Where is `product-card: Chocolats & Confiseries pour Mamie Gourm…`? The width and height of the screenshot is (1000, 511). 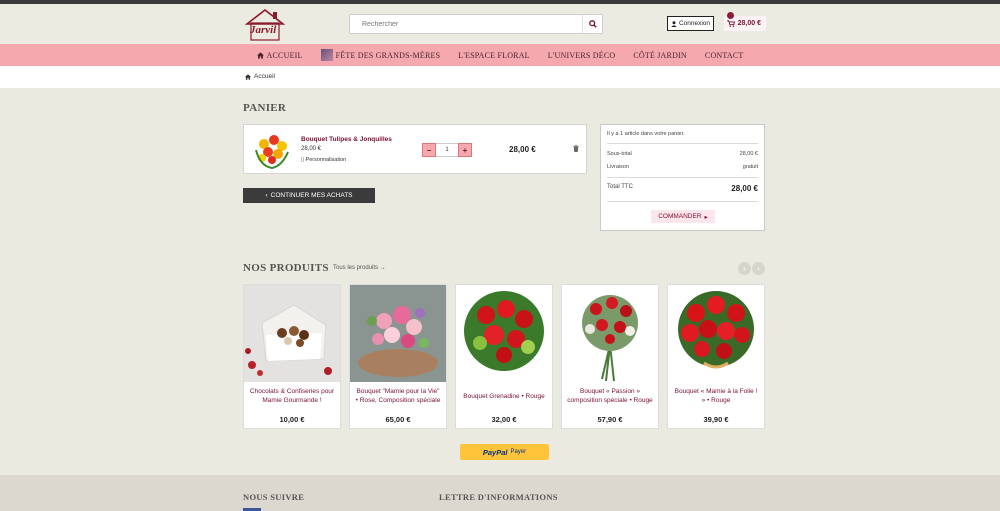 product-card: Chocolats & Confiseries pour Mamie Gourm… is located at coordinates (292, 356).